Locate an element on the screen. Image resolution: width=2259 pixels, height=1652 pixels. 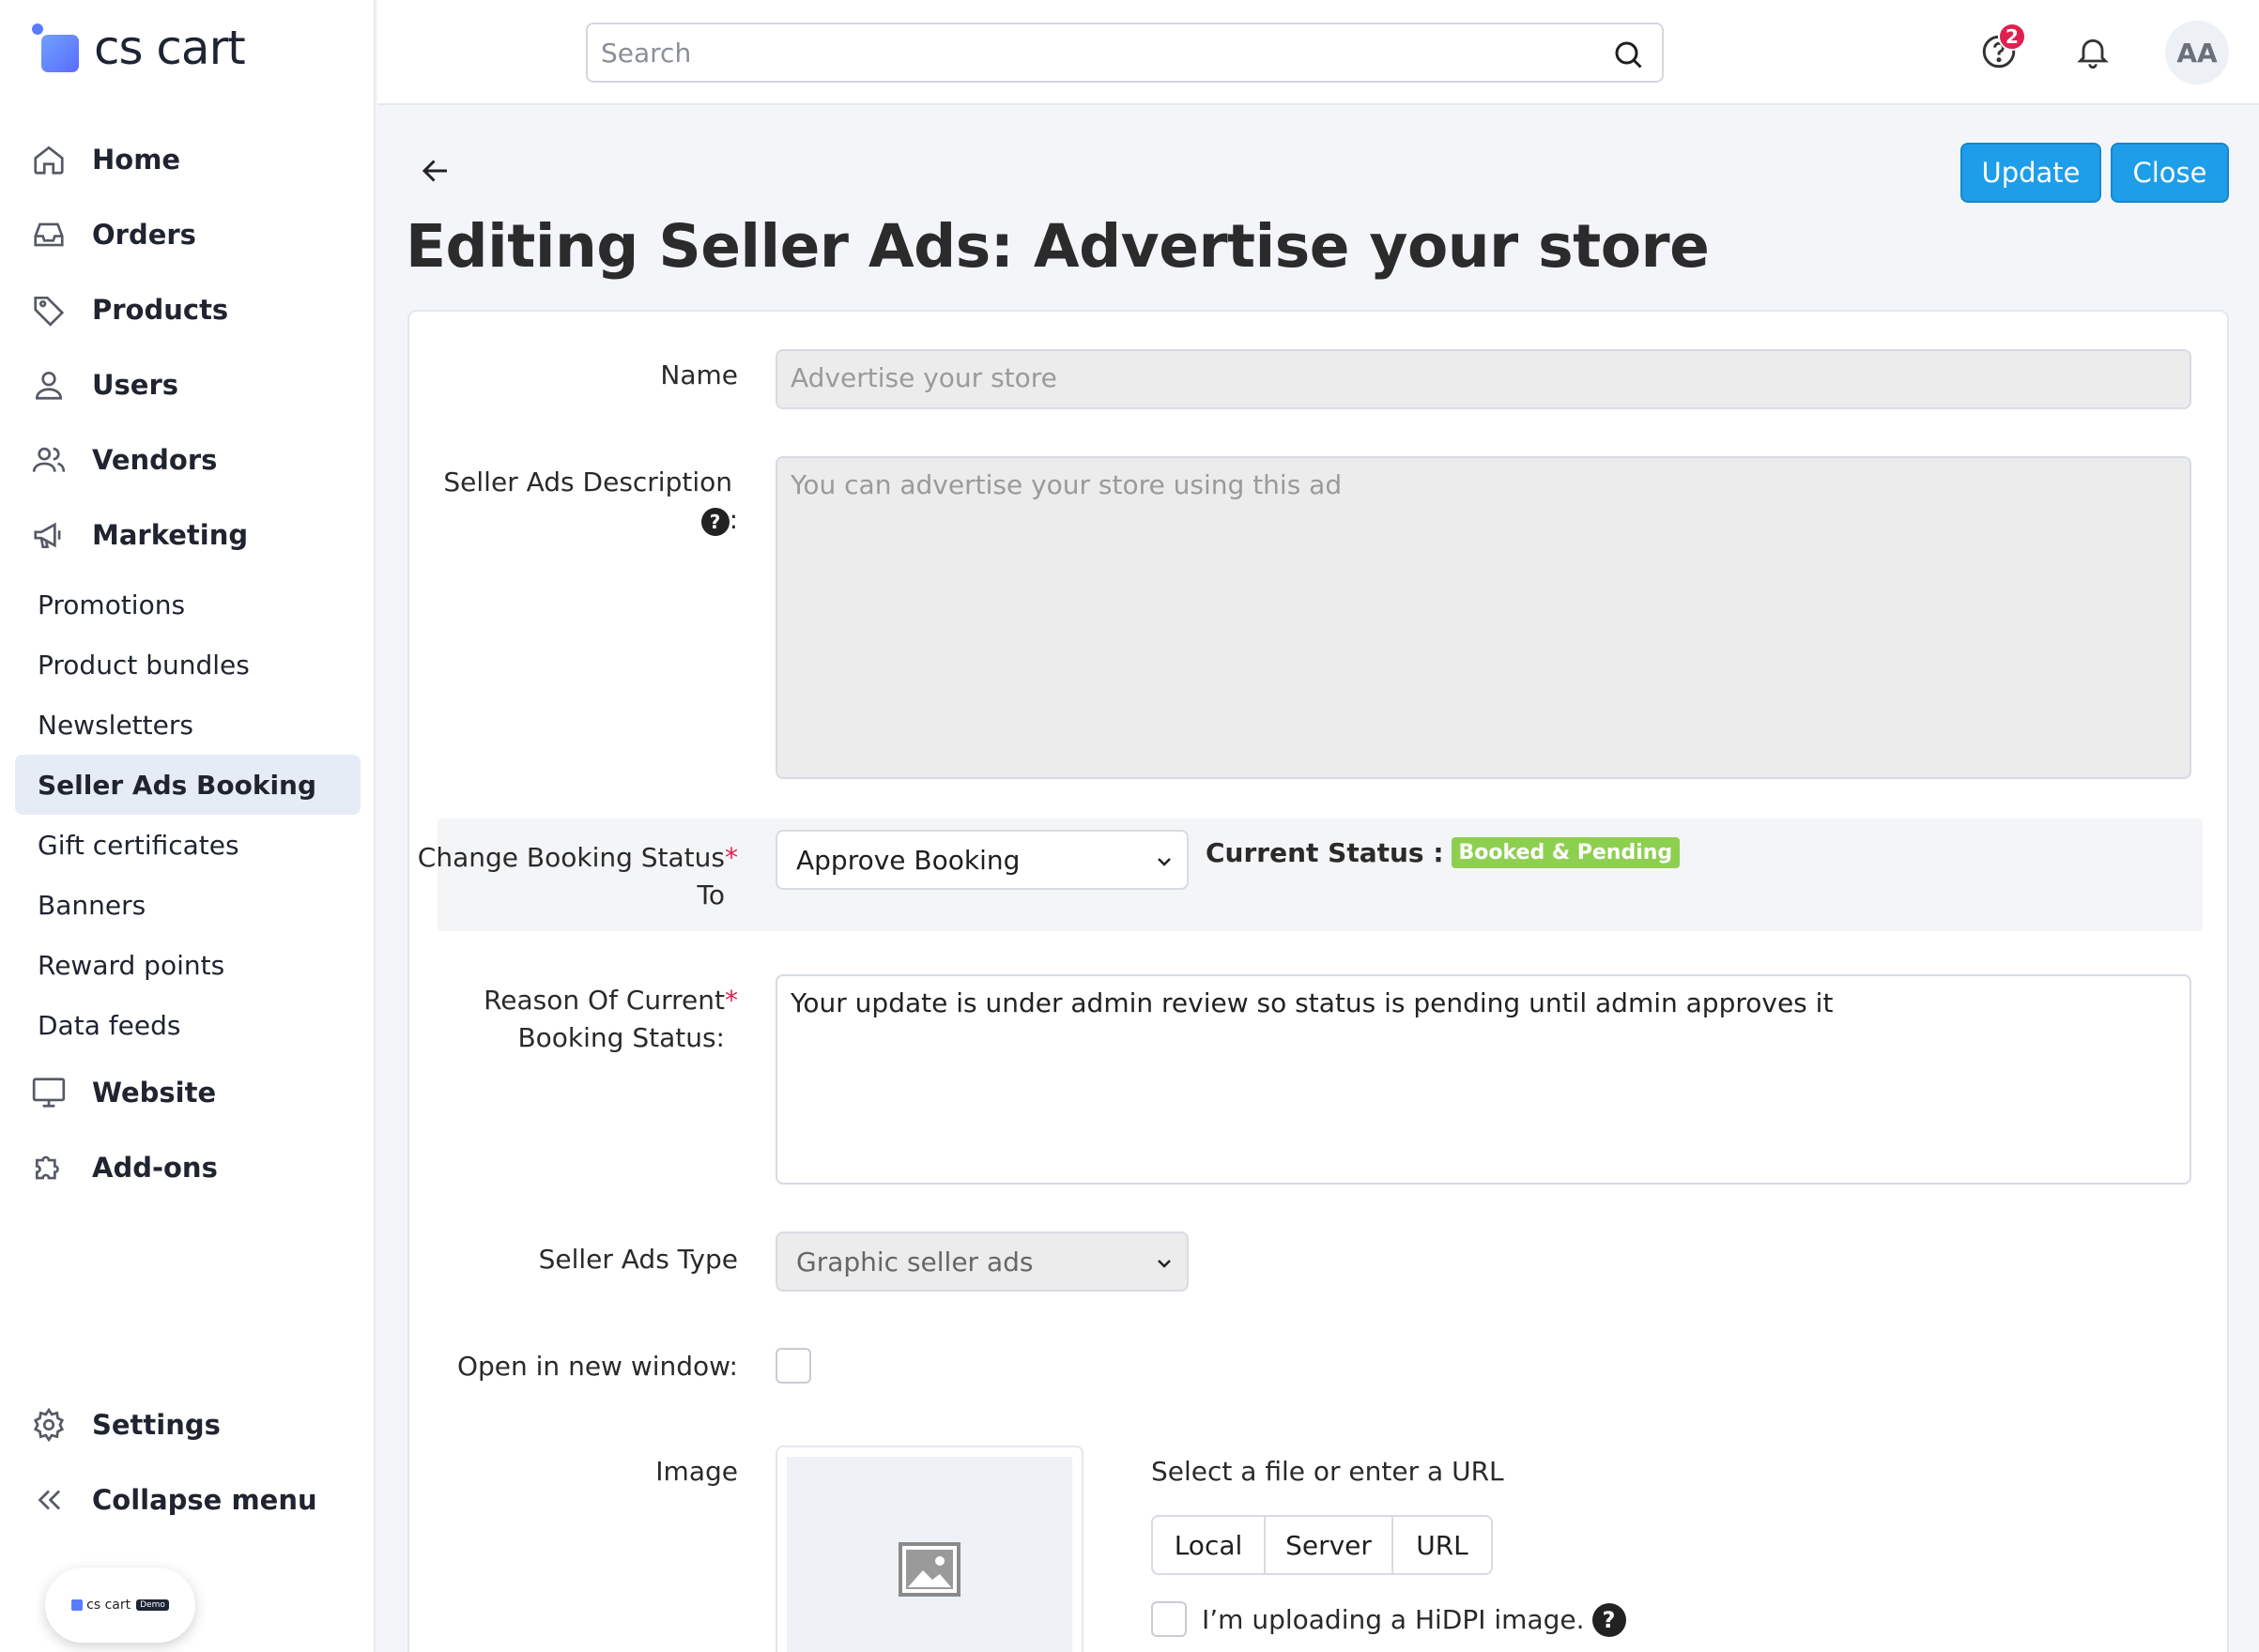
gear-icon is located at coordinates (49, 1425).